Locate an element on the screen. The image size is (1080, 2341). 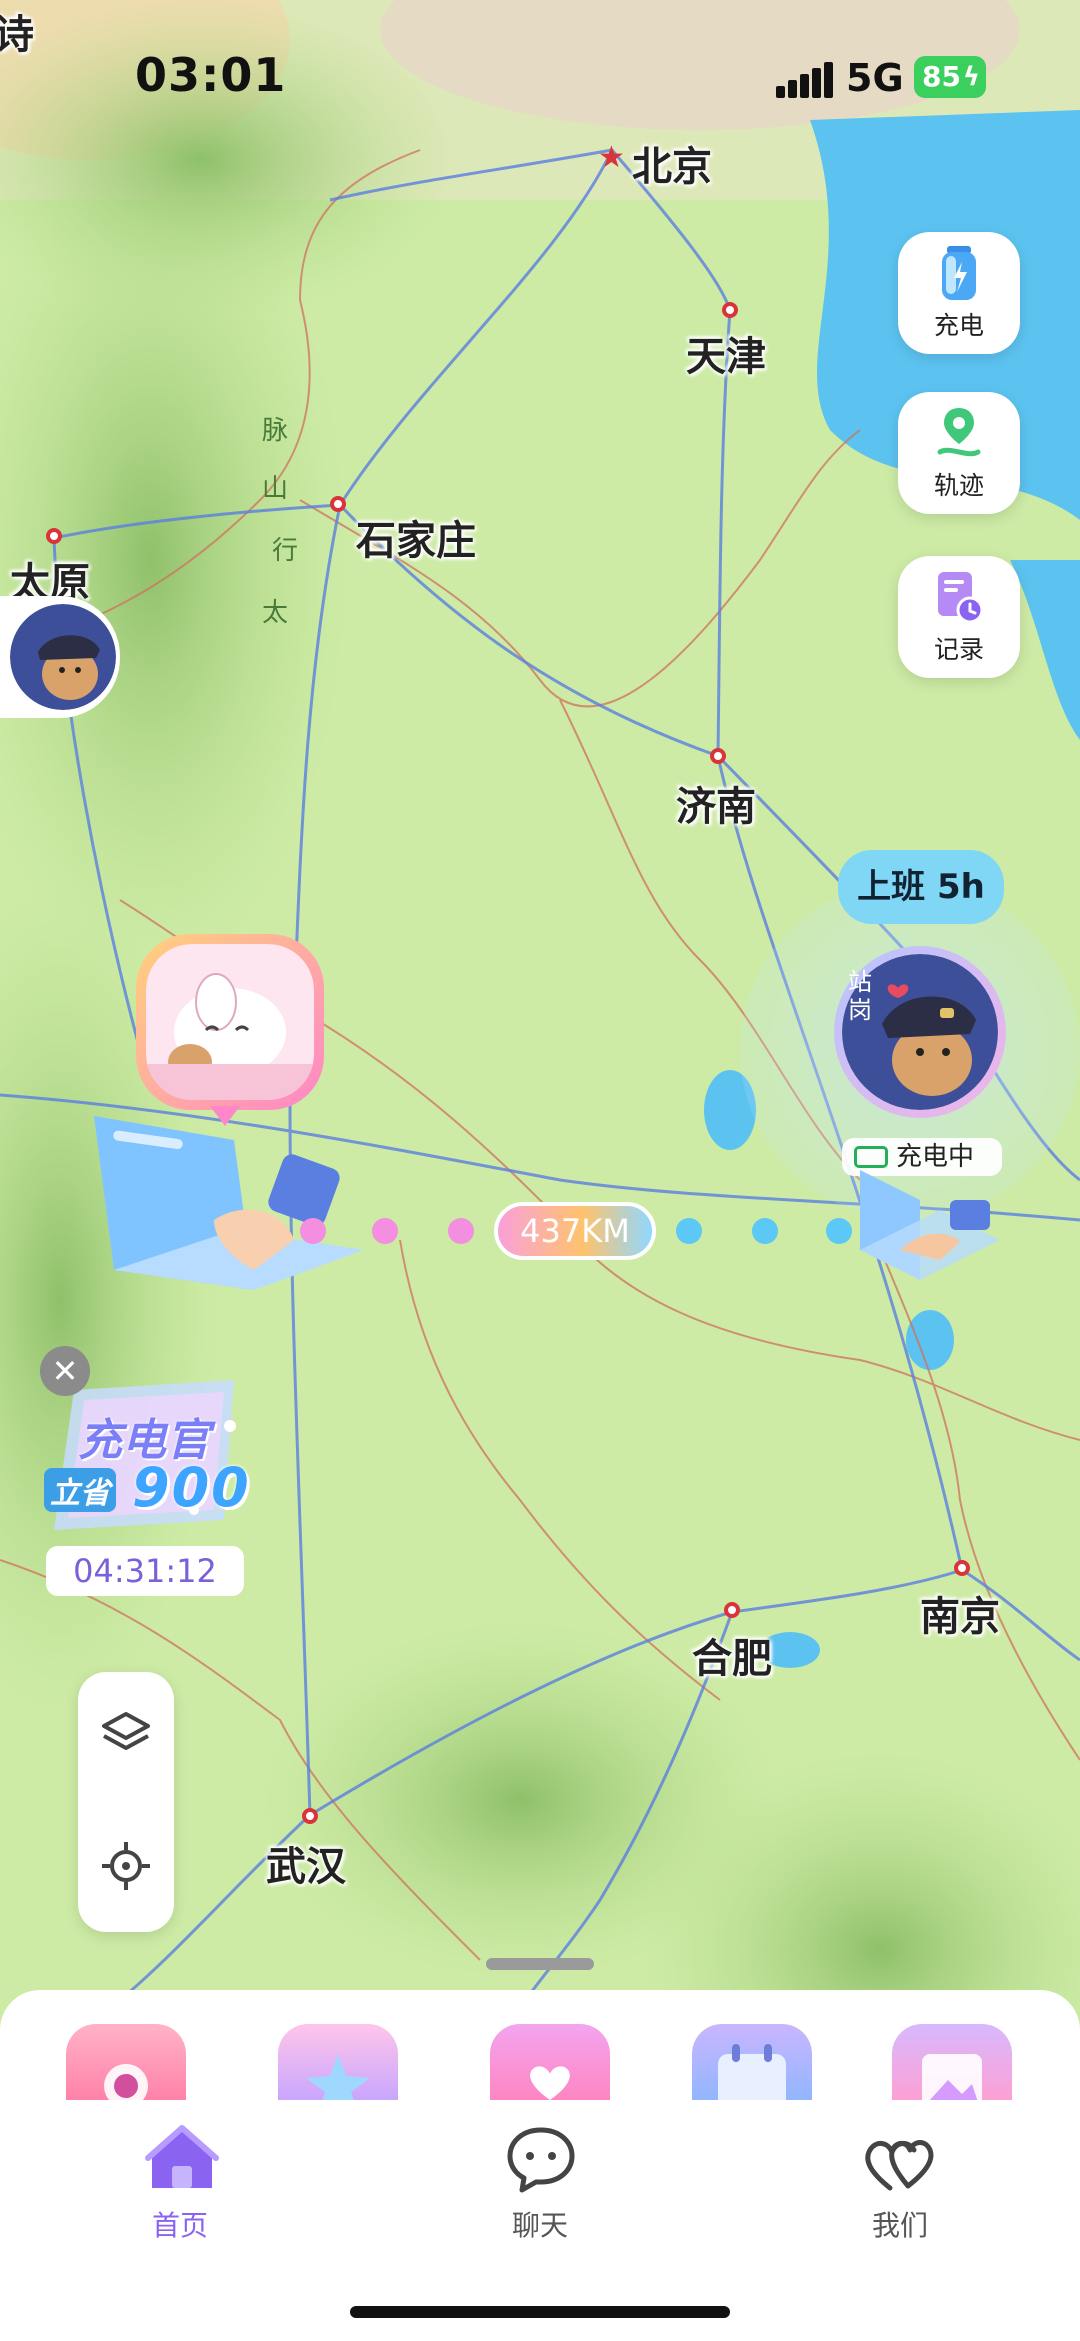
city-label-wuhan: 武汉 is located at coordinates (306, 1867).